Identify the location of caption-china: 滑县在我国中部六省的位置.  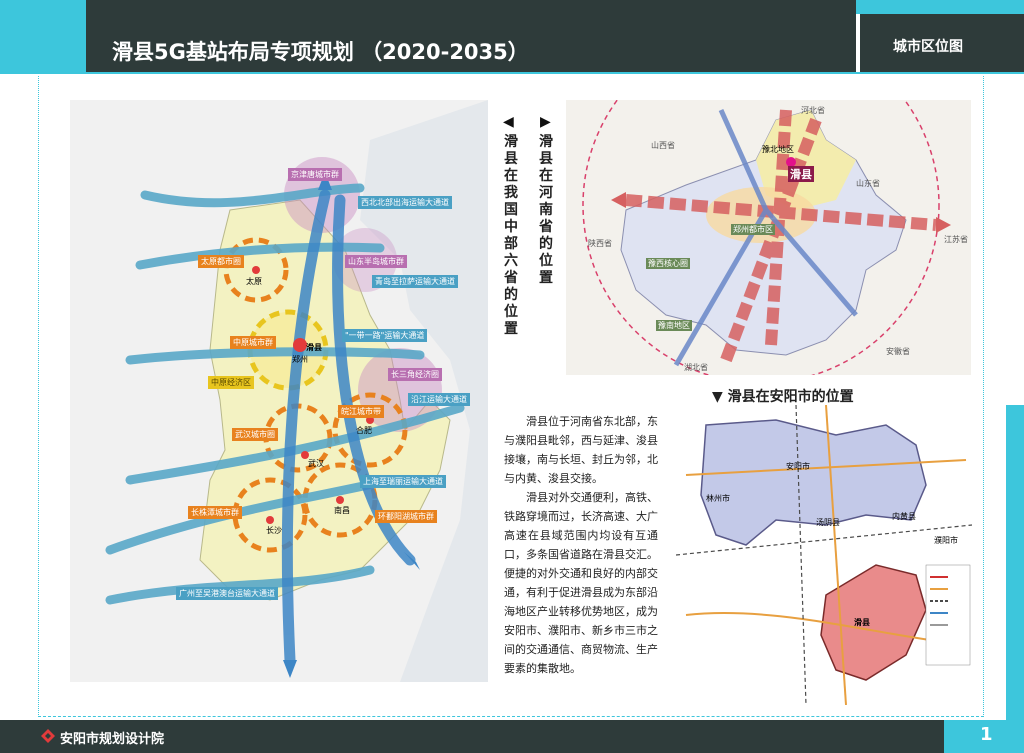
(511, 235).